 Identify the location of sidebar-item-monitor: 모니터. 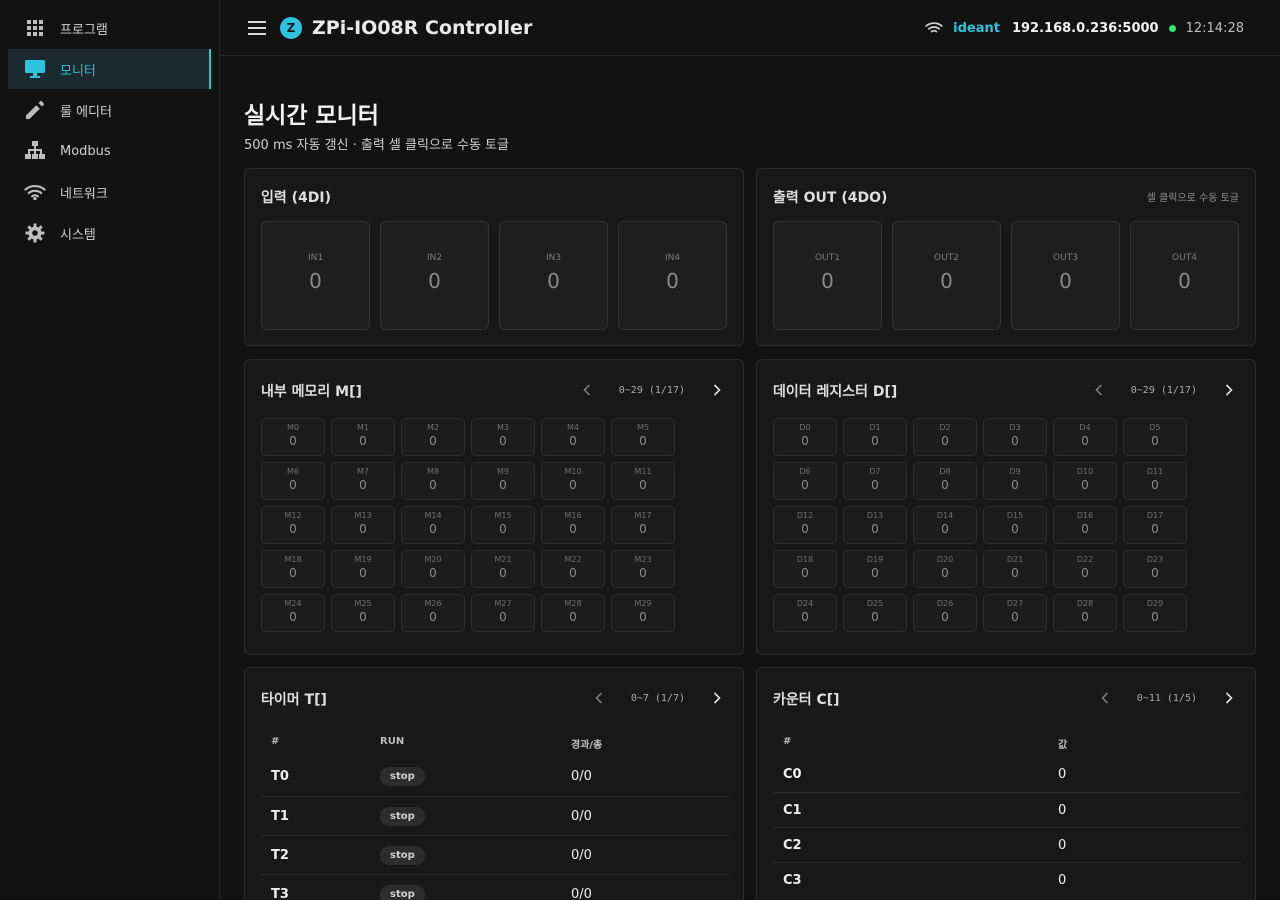
(109, 69).